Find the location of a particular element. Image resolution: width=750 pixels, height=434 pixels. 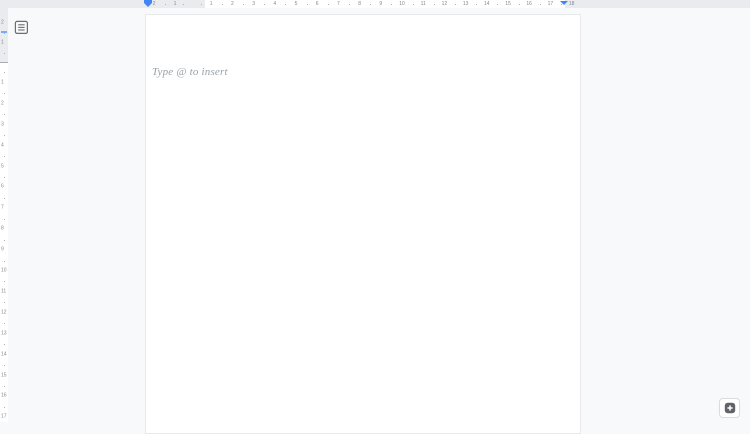

vertical-ruler-active-zone is located at coordinates (4, 242).